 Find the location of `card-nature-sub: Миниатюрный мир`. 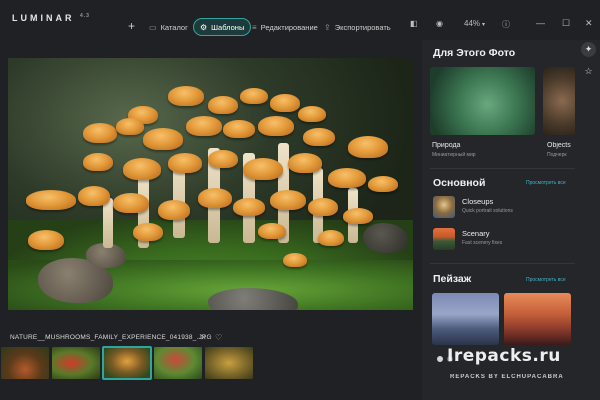

card-nature-sub: Миниатюрный мир is located at coordinates (454, 155).